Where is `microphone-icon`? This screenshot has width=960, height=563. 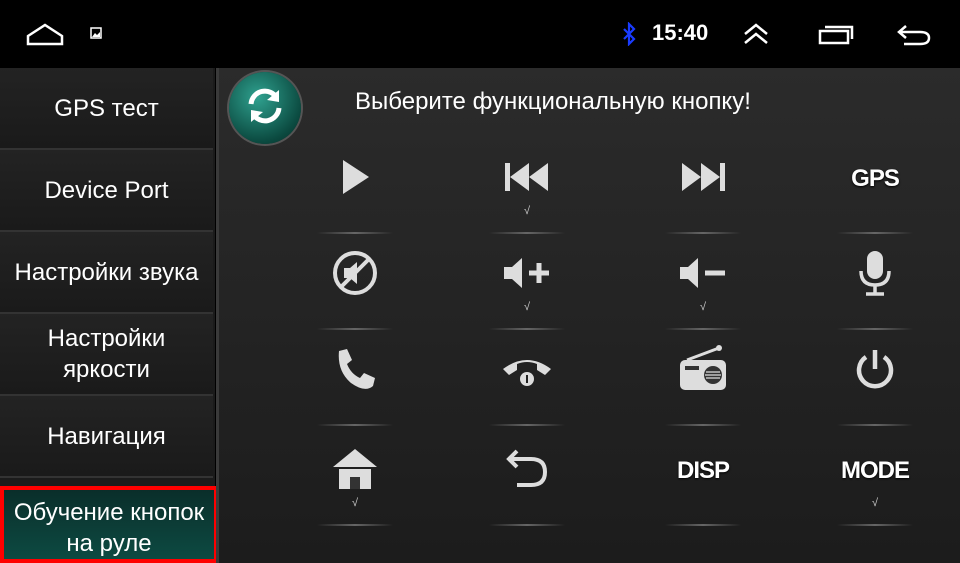
microphone-icon is located at coordinates (875, 275).